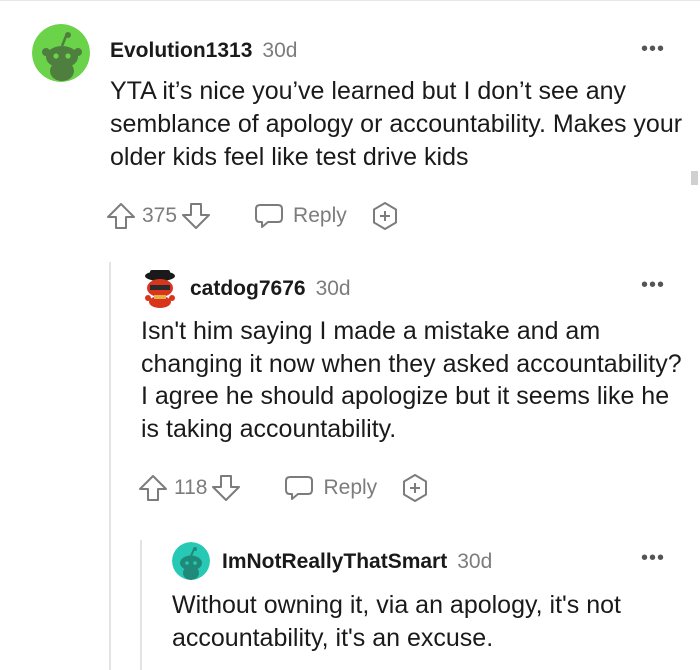 This screenshot has width=700, height=670. I want to click on username: Evolution1313, so click(181, 51).